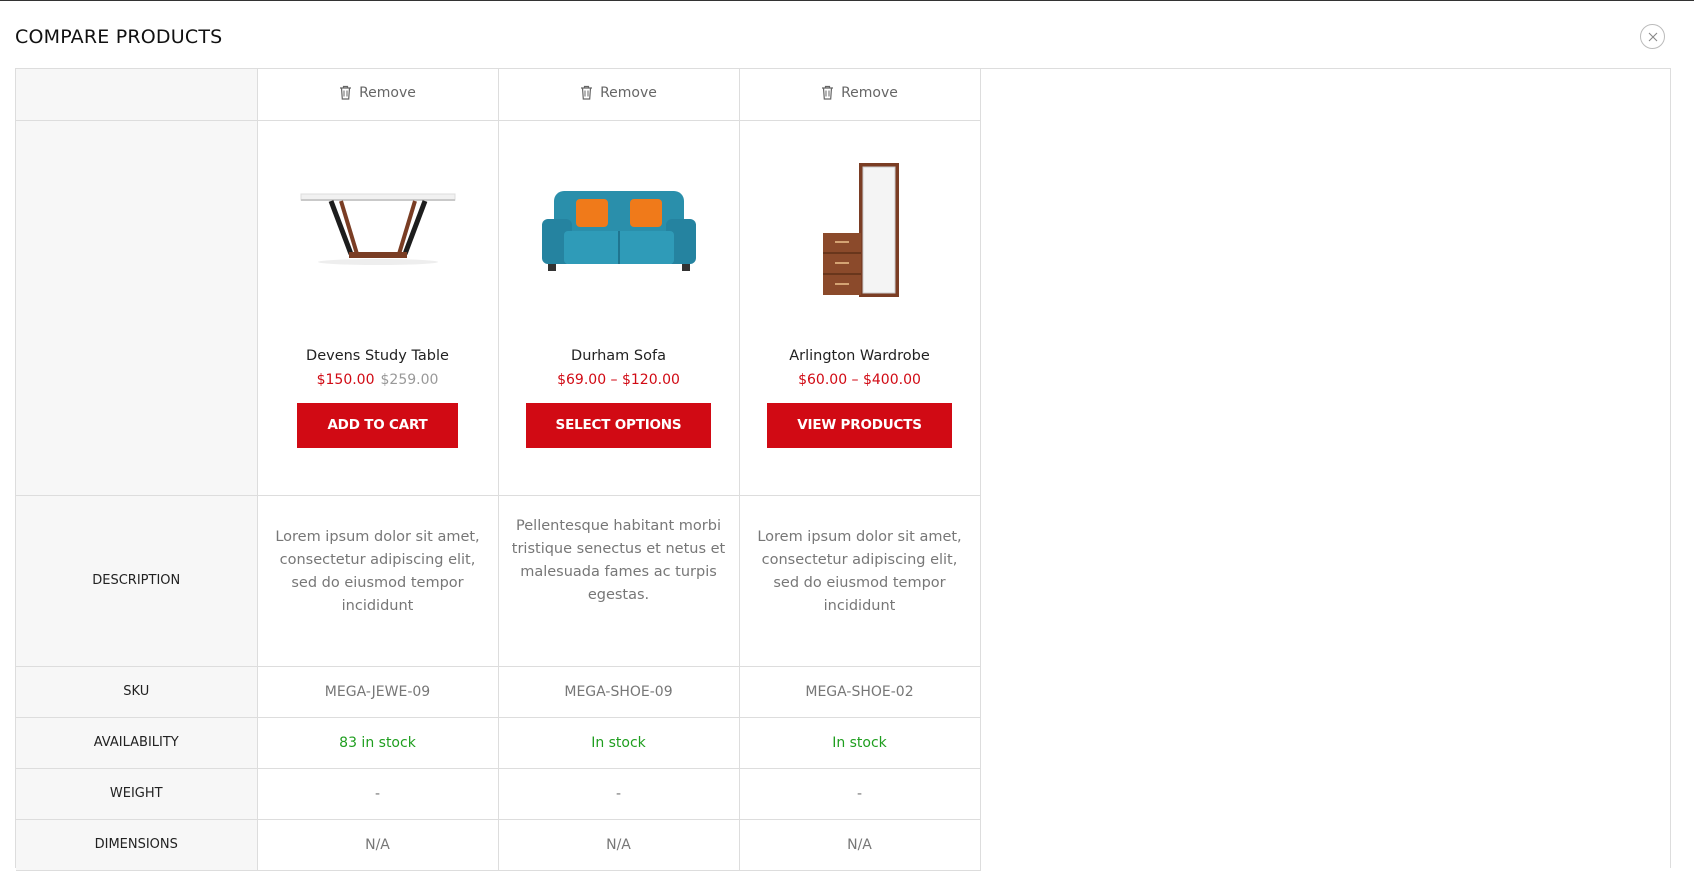 The height and width of the screenshot is (871, 1694). Describe the element at coordinates (377, 425) in the screenshot. I see `add-to-cart-button: ADD TO CART` at that location.